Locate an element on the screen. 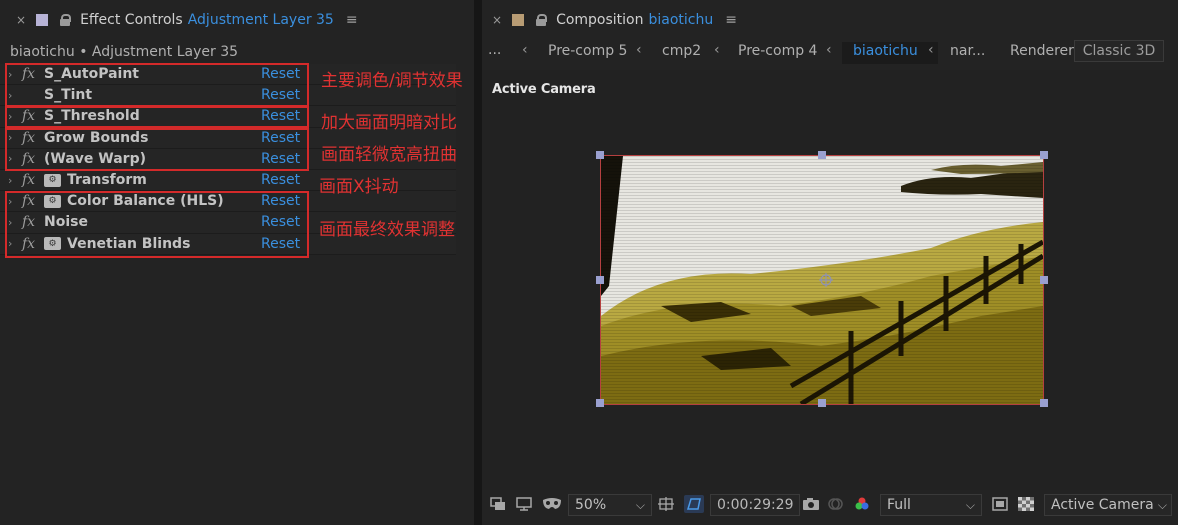 The image size is (1178, 525). region-of-interest-icon is located at coordinates (1000, 504).